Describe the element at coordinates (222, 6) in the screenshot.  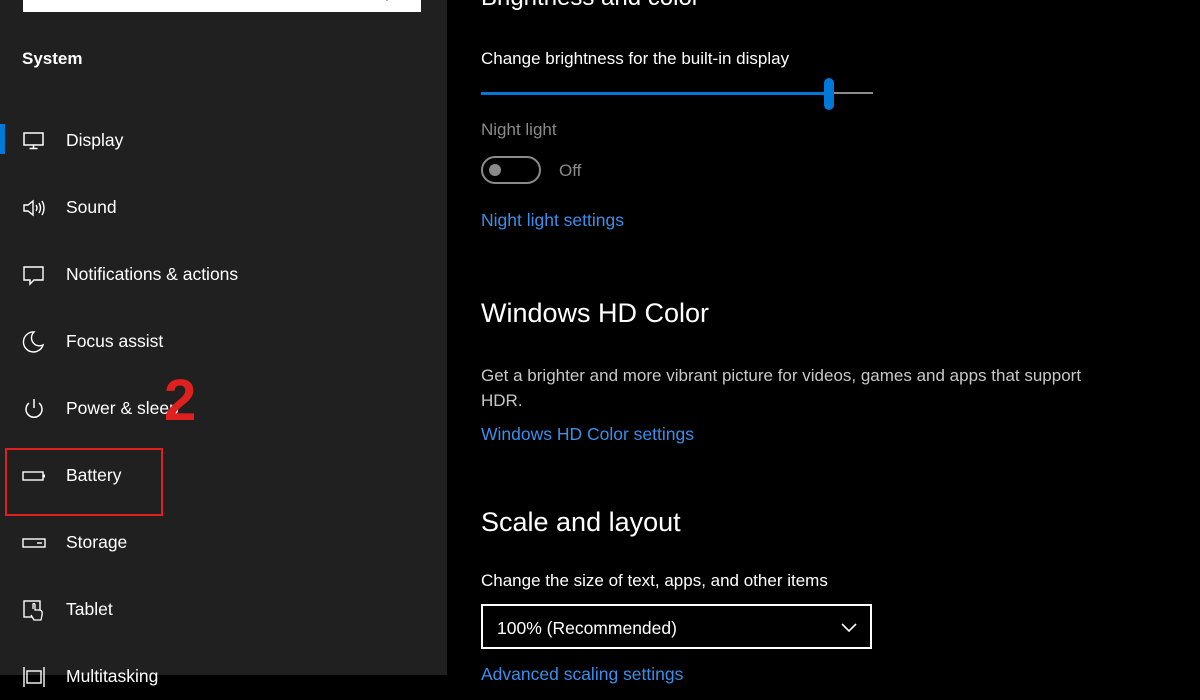
I see `search-input` at that location.